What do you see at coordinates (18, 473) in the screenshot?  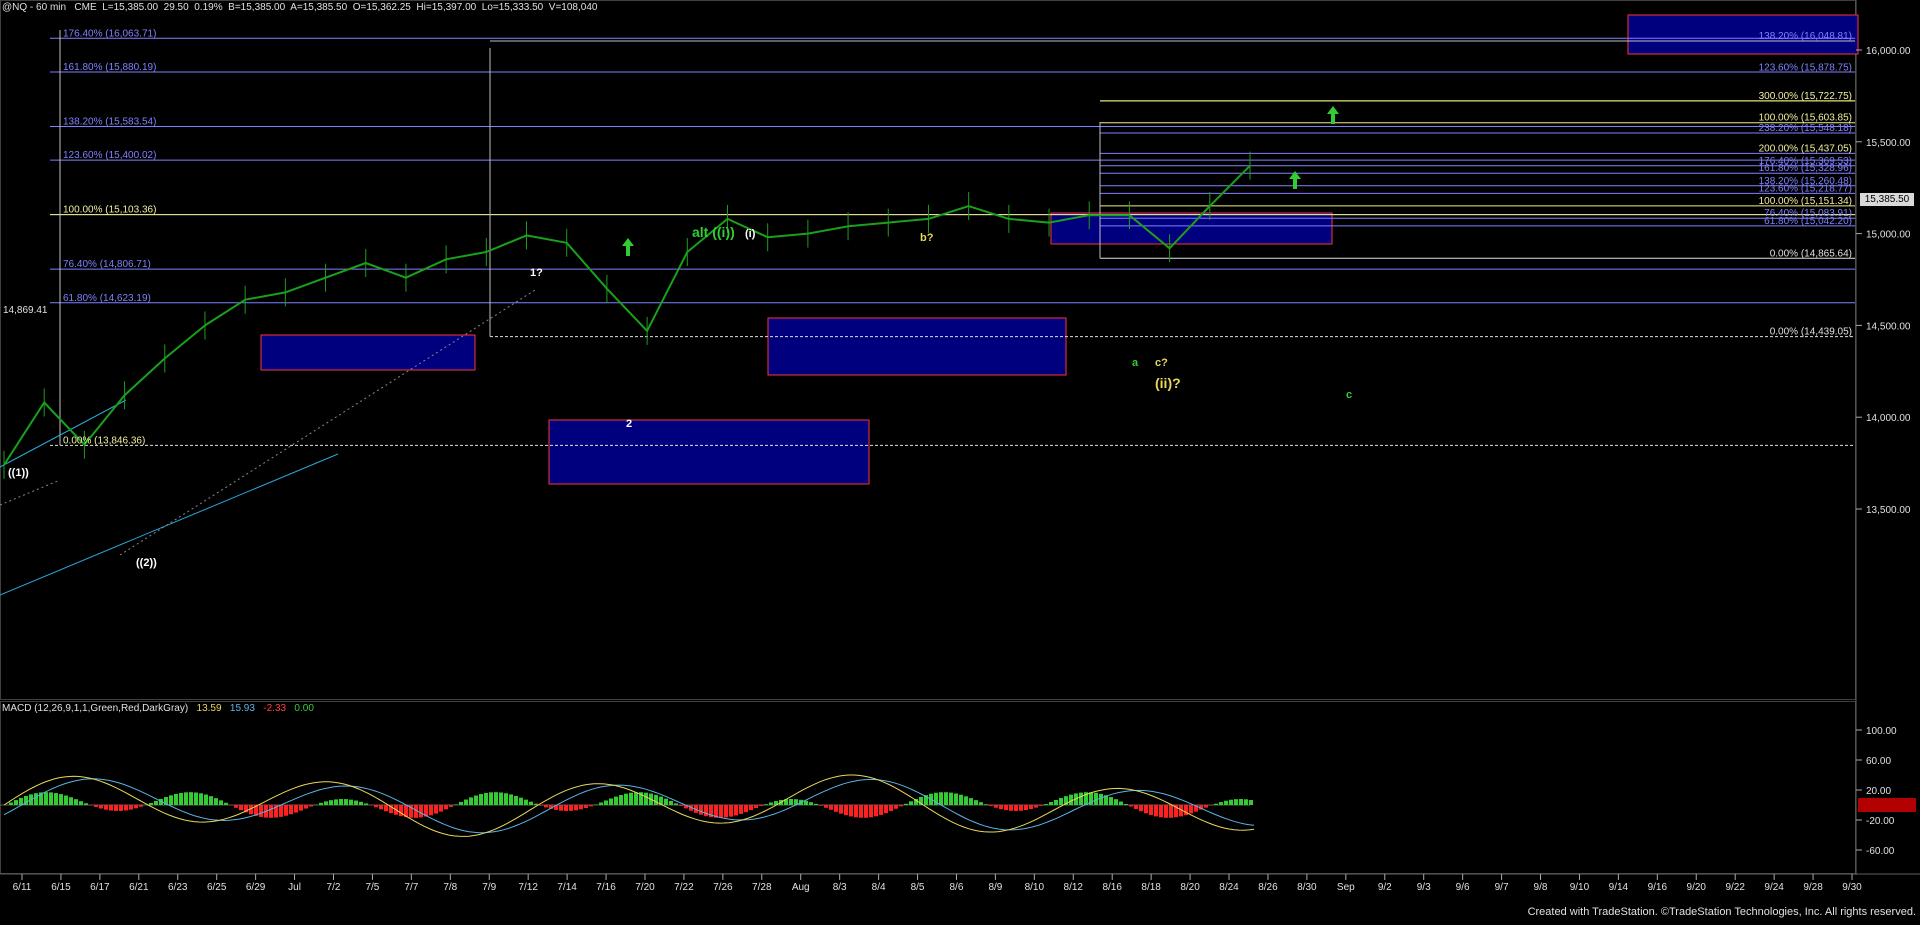 I see `wave-label: ((1))` at bounding box center [18, 473].